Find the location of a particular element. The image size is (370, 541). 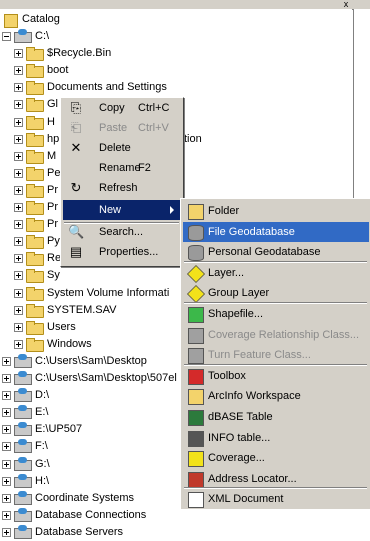

tree-item-label: hp is located at coordinates (53, 138).